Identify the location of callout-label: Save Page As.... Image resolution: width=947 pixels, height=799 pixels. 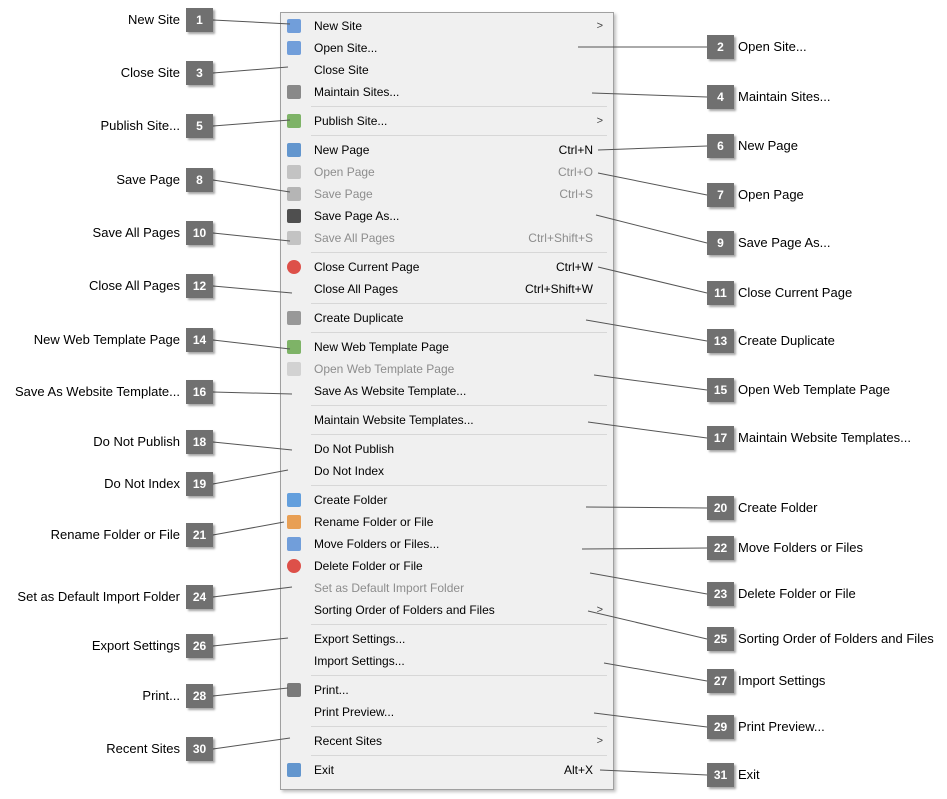
(784, 242).